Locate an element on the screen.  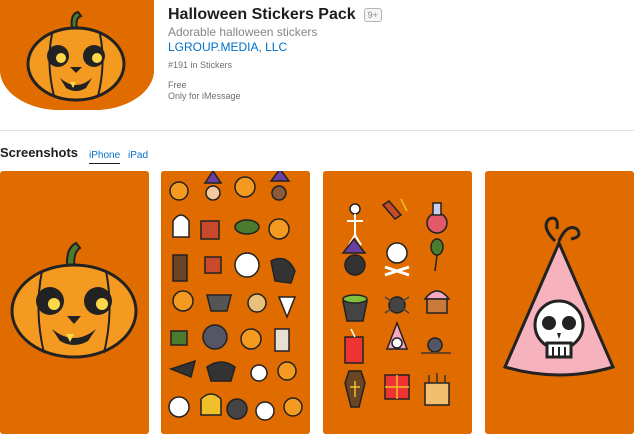
sticker-pattern is located at coordinates (235, 302).